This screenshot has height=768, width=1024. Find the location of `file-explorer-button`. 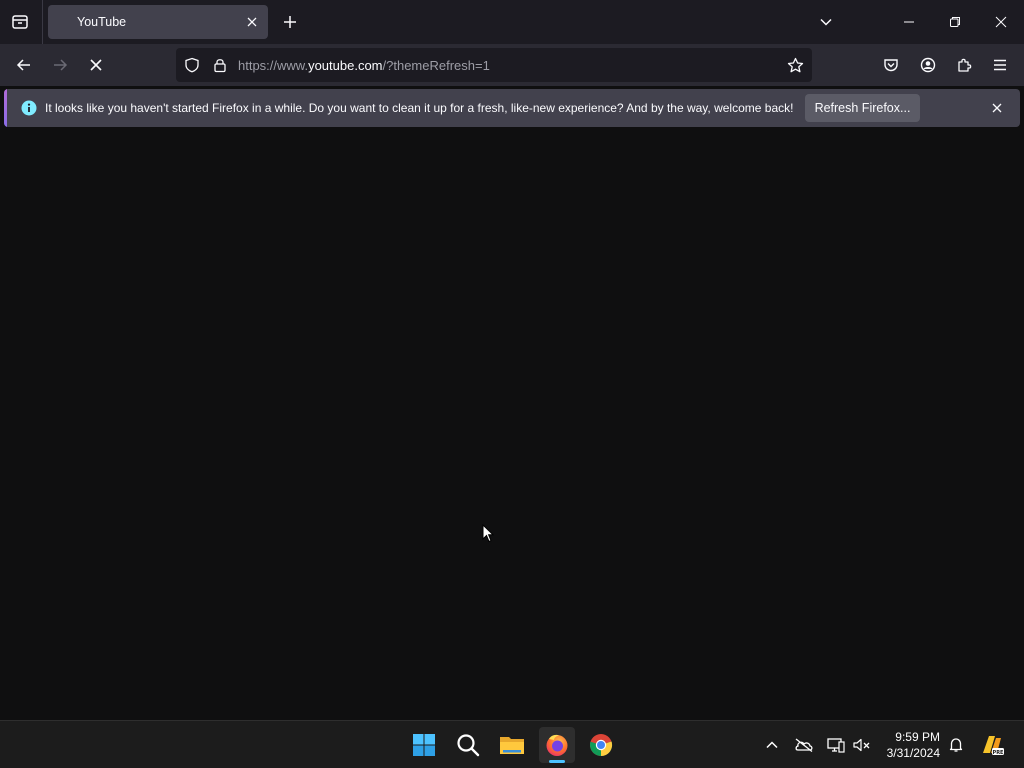

file-explorer-button is located at coordinates (512, 745).